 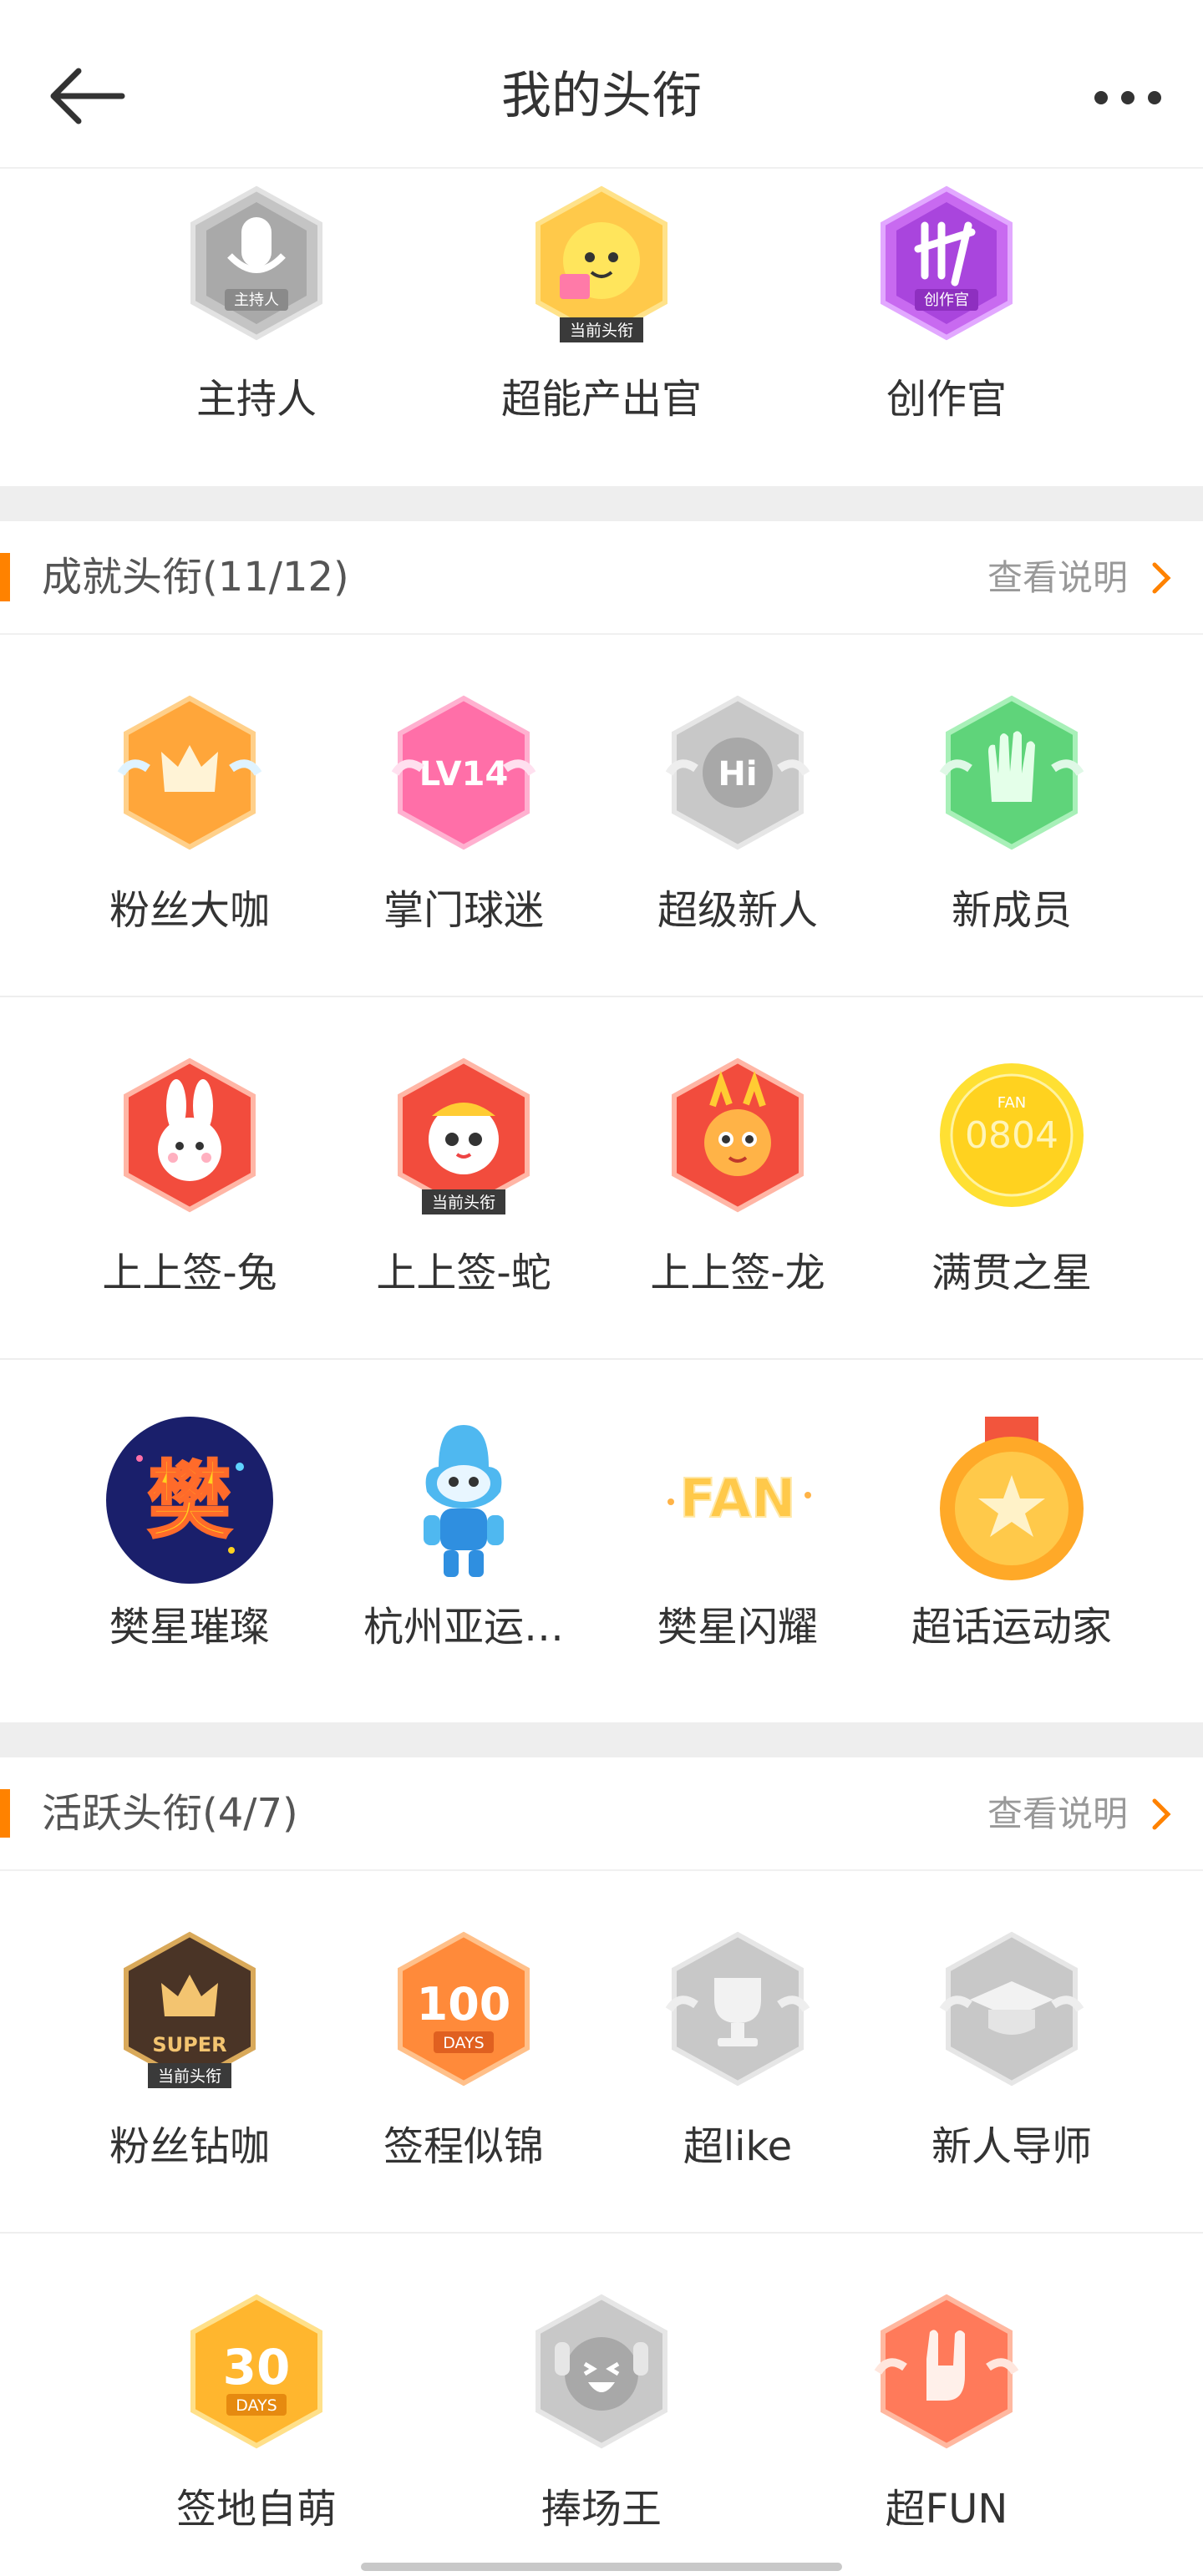 What do you see at coordinates (601, 2052) in the screenshot?
I see `activity-row-1: SUPER 当前头衔 粉丝钻咖 100 DAYS 签程似锦 超like 新人导师` at bounding box center [601, 2052].